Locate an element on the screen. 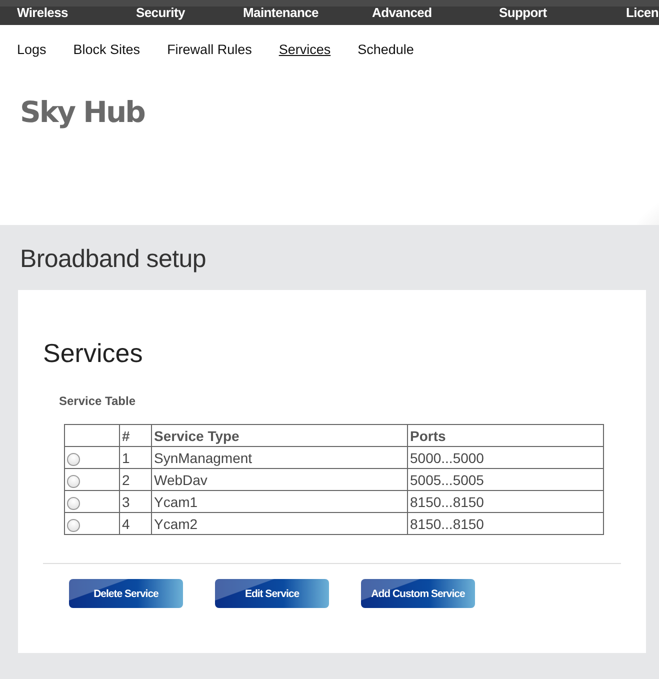 This screenshot has width=659, height=679. brand-logo: Sky Hub is located at coordinates (81, 111).